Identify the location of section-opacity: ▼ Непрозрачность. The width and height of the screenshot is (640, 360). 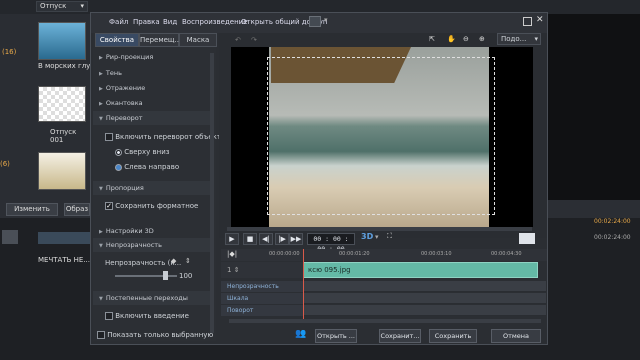
(152, 245).